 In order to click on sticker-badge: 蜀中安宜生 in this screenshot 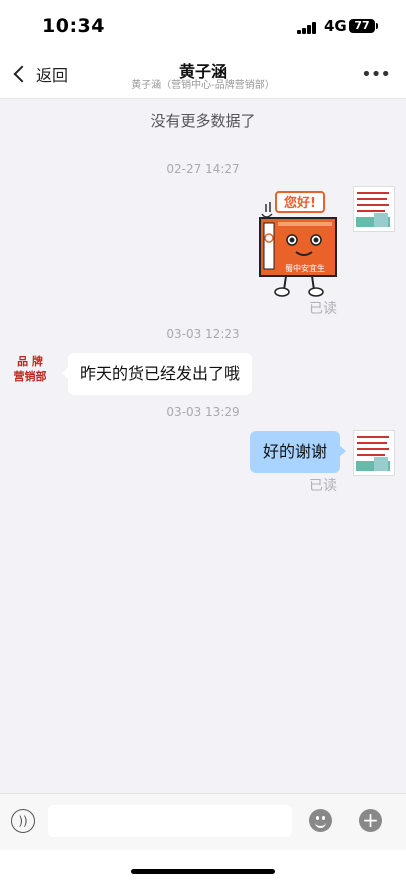, I will do `click(305, 268)`.